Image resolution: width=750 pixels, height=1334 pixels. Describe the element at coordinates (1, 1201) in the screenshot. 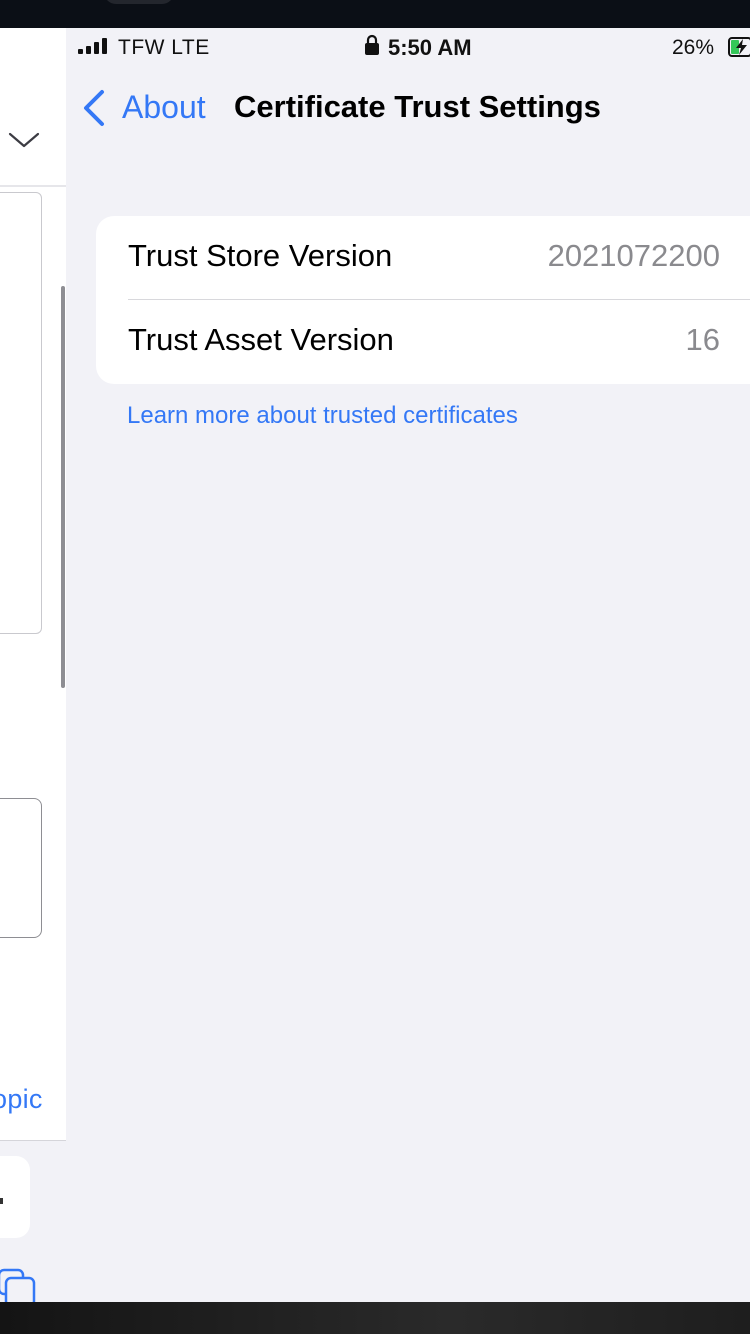

I see `address-bar-mark` at that location.